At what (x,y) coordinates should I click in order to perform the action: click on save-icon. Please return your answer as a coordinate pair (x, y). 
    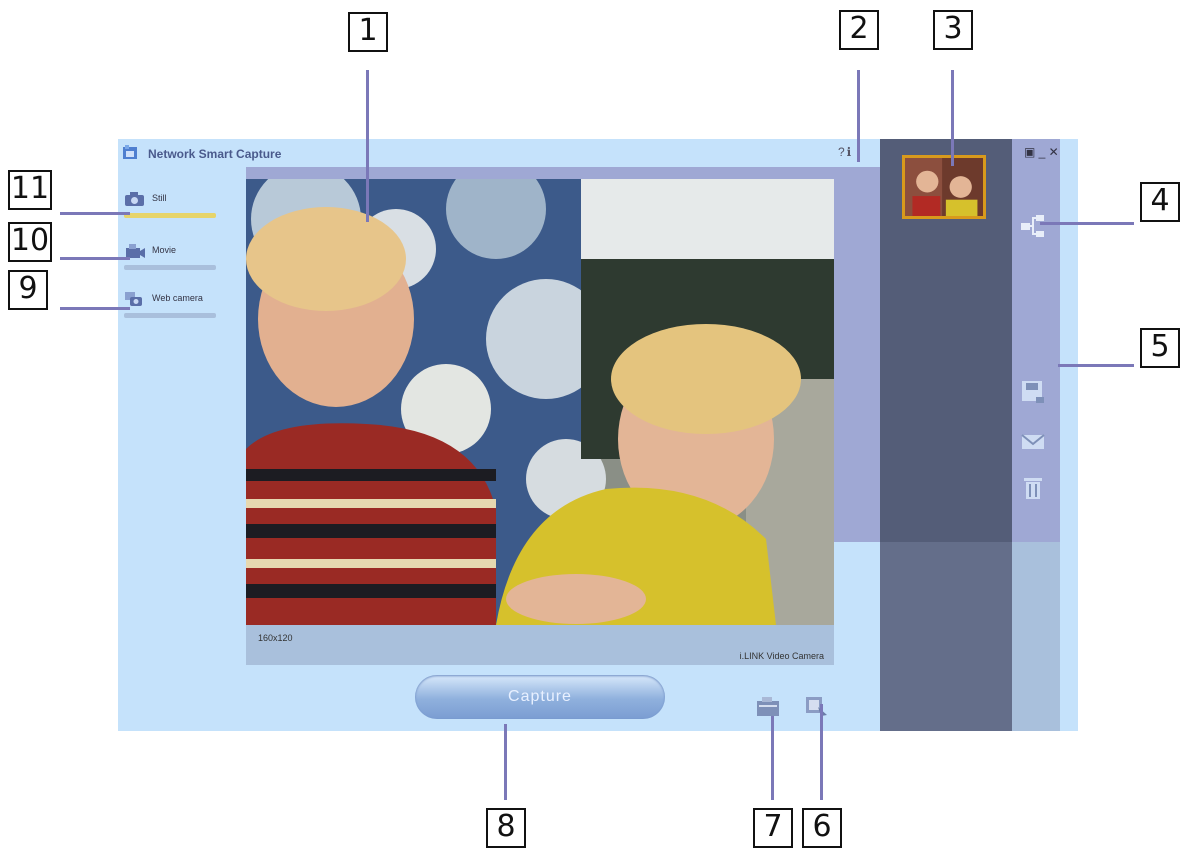
    Looking at the image, I should click on (1033, 392).